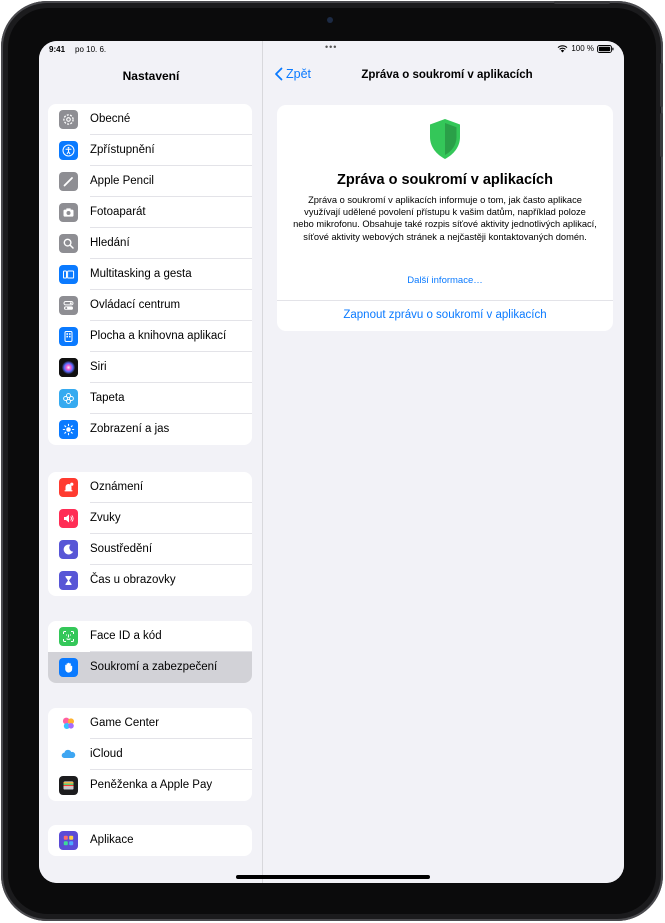  I want to click on sidebar-item-control-center: Ovládací centrum, so click(150, 305).